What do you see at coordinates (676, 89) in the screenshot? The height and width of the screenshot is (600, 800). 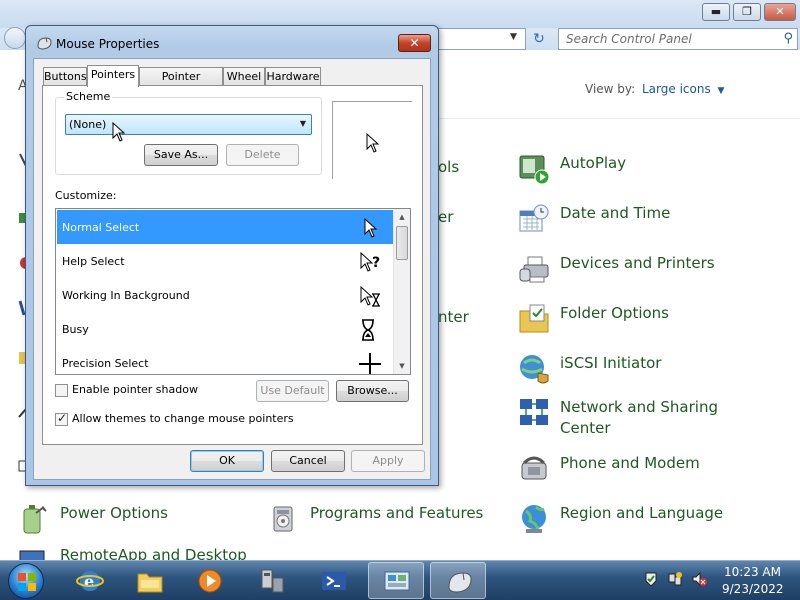 I see `view-by-value: Large icons` at bounding box center [676, 89].